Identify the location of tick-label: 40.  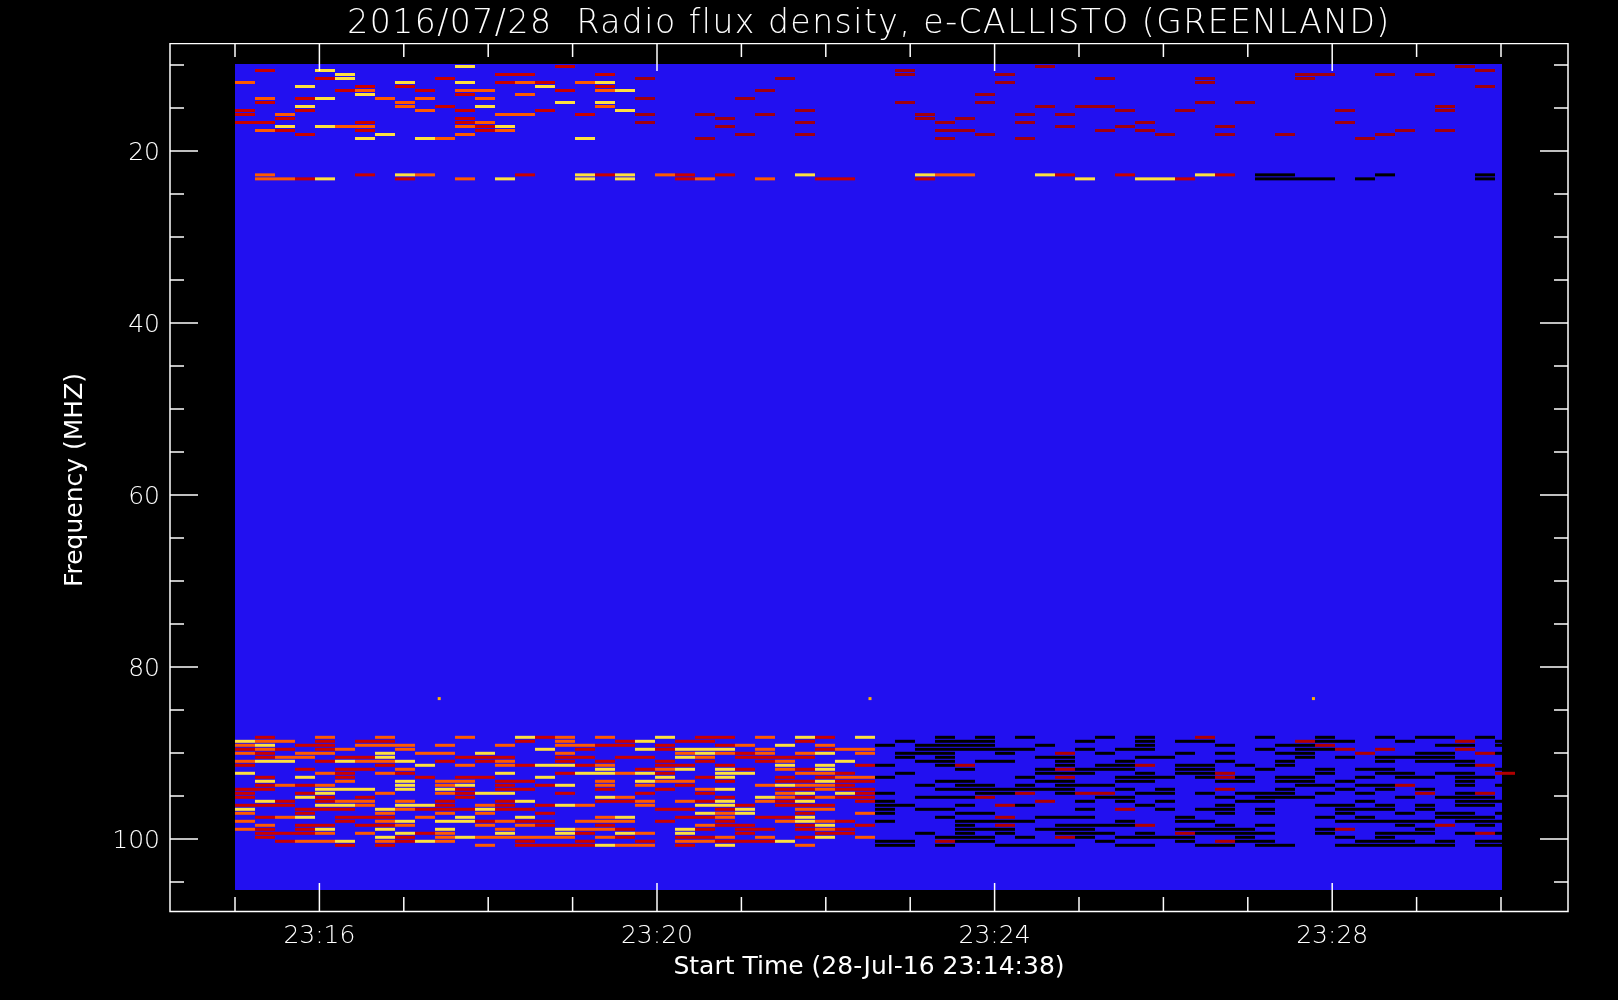
(144, 323).